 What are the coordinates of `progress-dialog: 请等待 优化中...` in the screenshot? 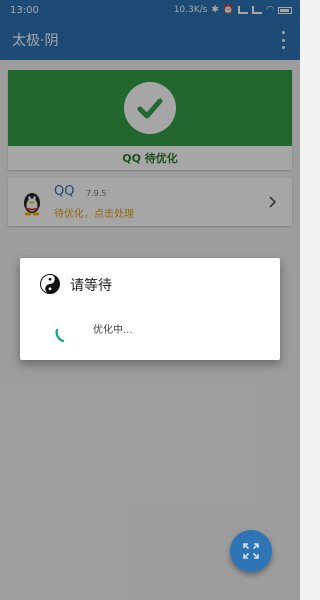 It's located at (150, 309).